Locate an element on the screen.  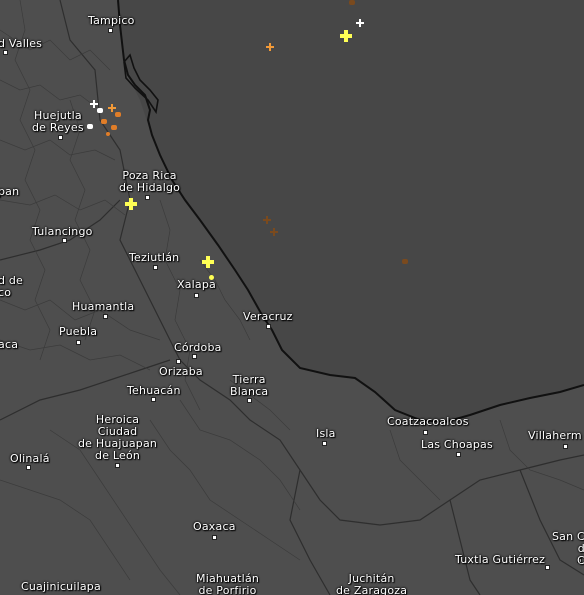
city-label-tulancingo: Tulancingo is located at coordinates (62, 231).